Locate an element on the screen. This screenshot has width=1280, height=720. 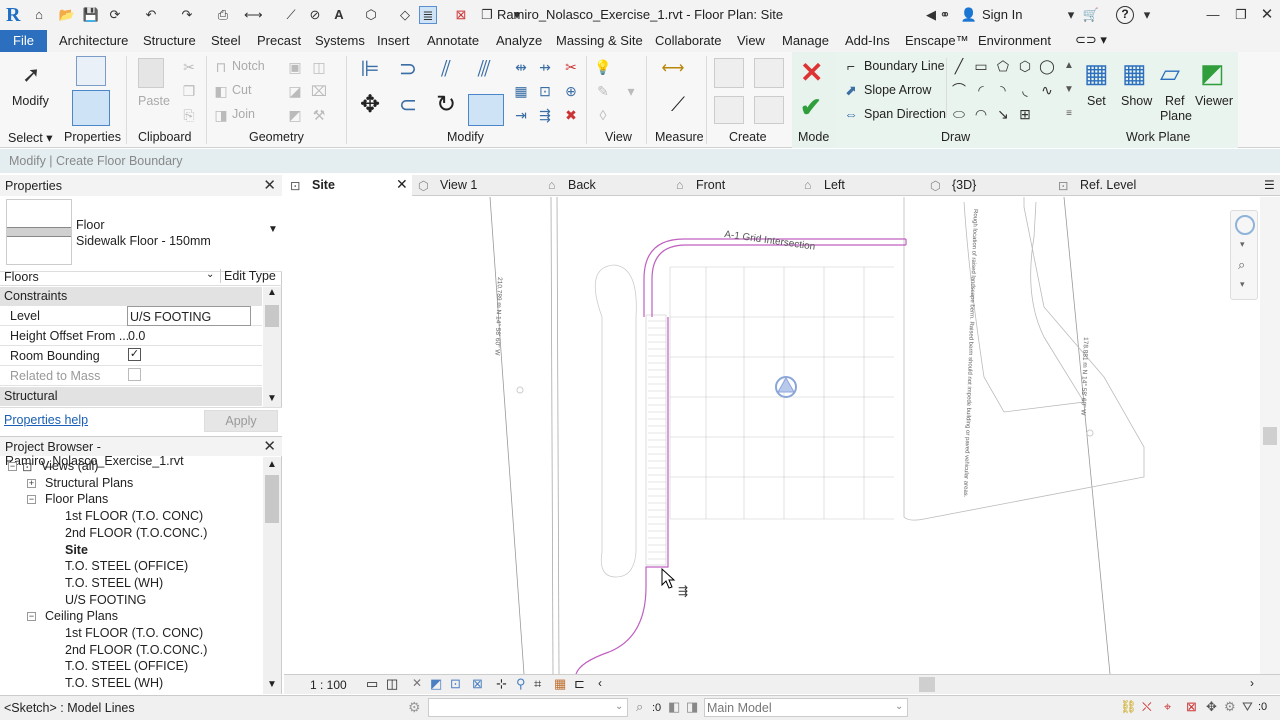
pick-lines-icon: ↘ is located at coordinates (1003, 114).